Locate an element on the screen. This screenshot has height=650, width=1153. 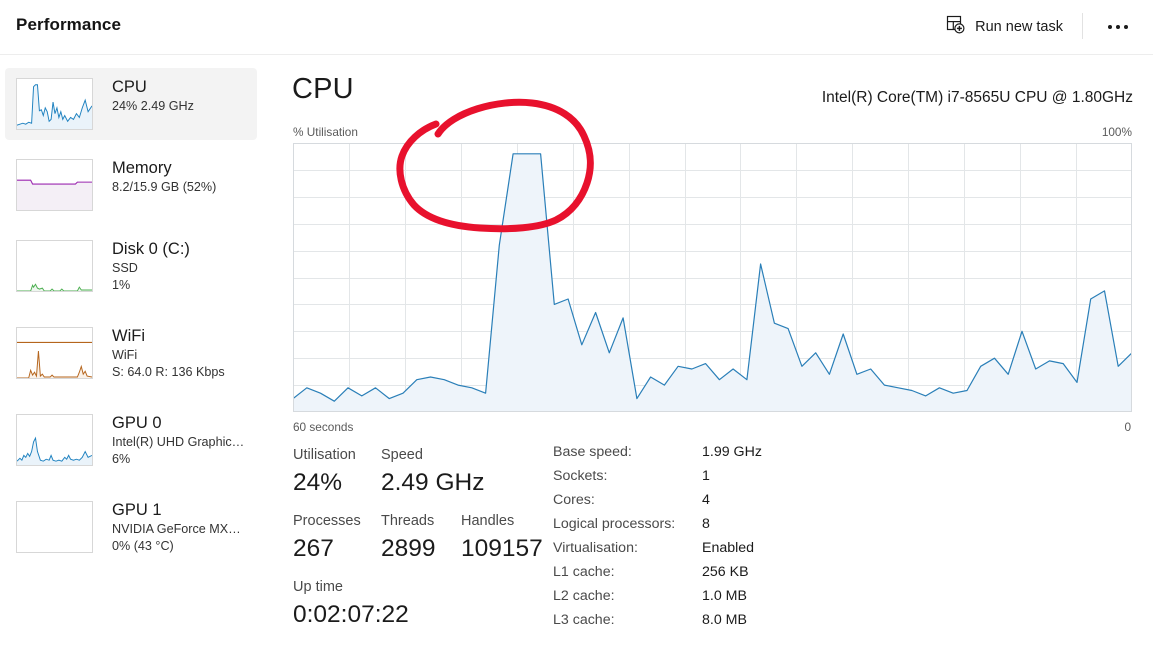
y-axis-label: % Utilisation is located at coordinates (325, 132).